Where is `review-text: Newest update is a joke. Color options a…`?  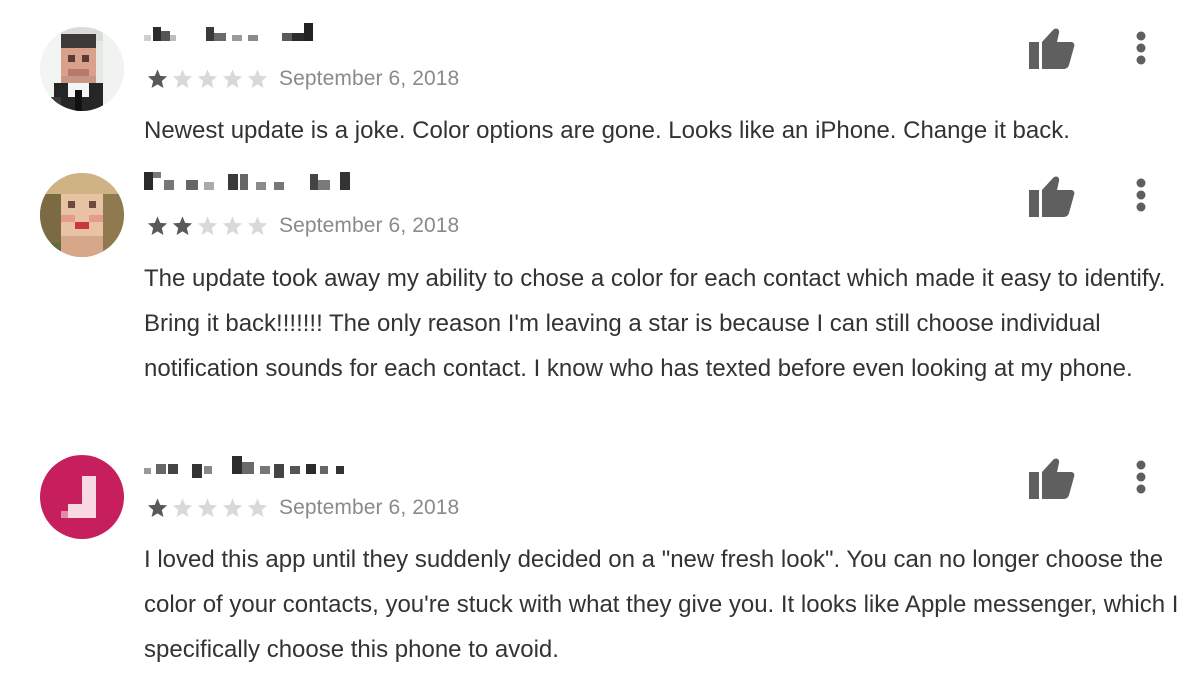
review-text: Newest update is a joke. Color options a… is located at coordinates (607, 130).